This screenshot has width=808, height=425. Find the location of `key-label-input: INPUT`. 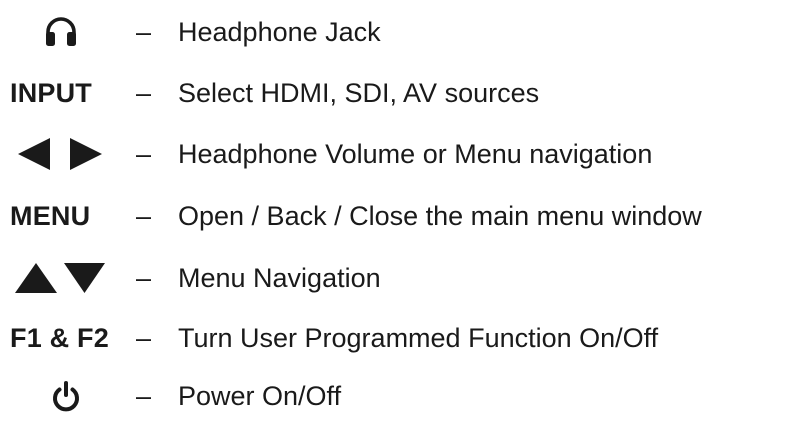

key-label-input: INPUT is located at coordinates (51, 92).